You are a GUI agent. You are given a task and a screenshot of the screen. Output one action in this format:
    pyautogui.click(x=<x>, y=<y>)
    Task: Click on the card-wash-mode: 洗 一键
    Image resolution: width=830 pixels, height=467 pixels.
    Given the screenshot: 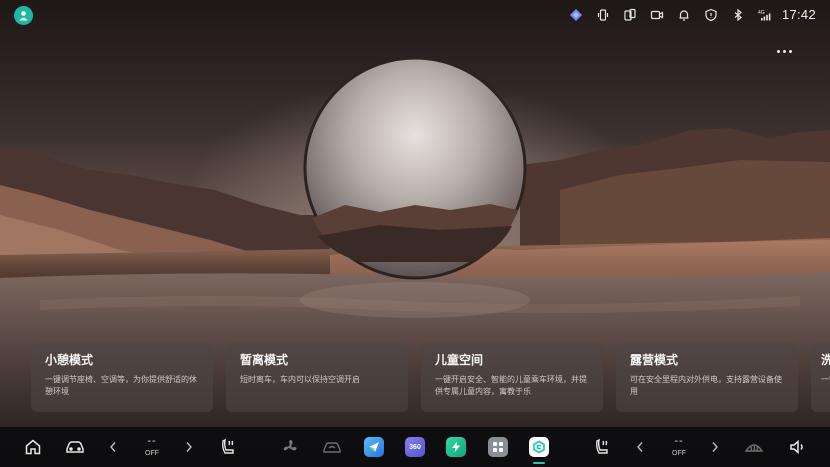 What is the action you would take?
    pyautogui.click(x=820, y=377)
    